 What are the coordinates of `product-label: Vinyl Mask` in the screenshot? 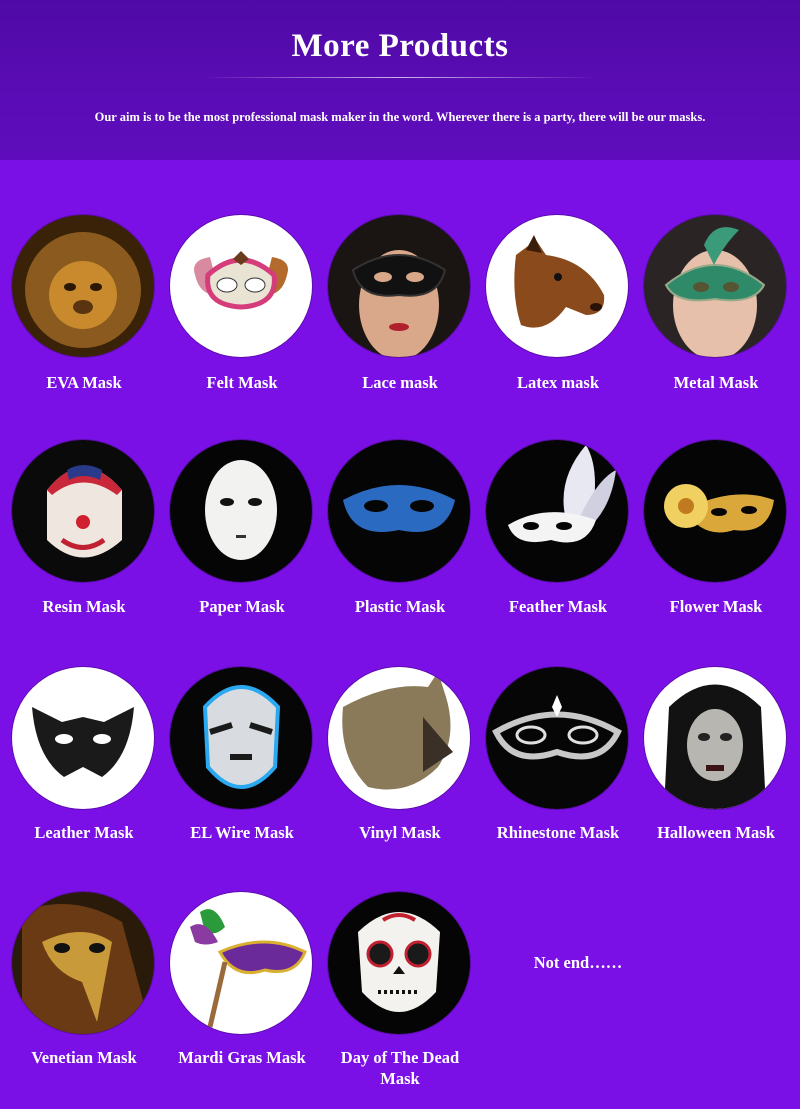 It's located at (400, 832).